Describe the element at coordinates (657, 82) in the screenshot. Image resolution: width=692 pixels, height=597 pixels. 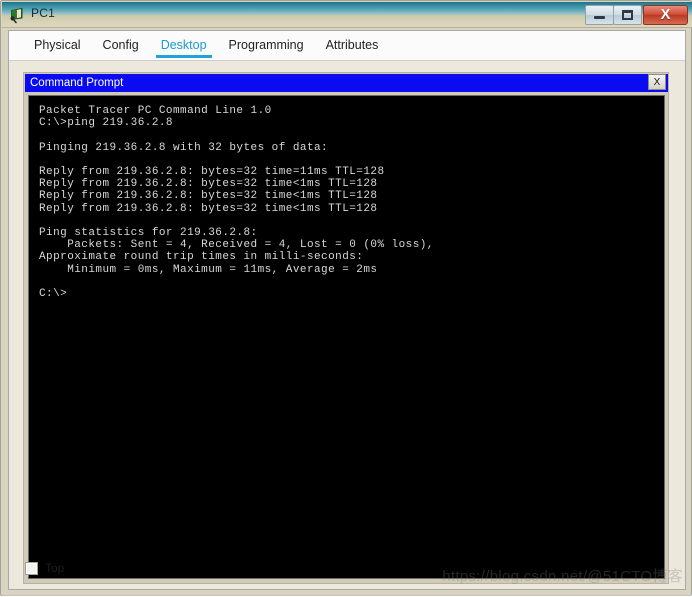
I see `command-prompt-close-button: X` at that location.